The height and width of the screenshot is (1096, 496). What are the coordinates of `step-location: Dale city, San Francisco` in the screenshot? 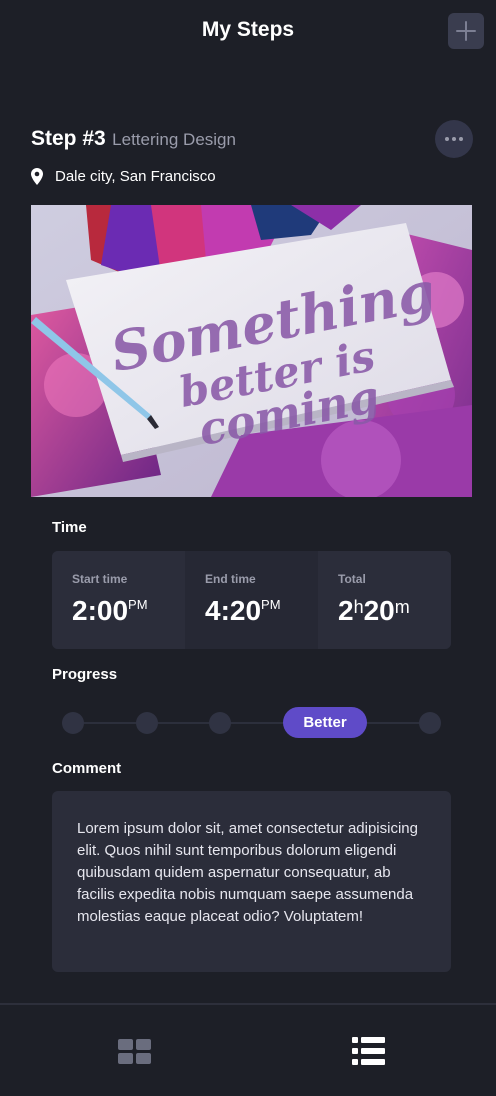 It's located at (123, 176).